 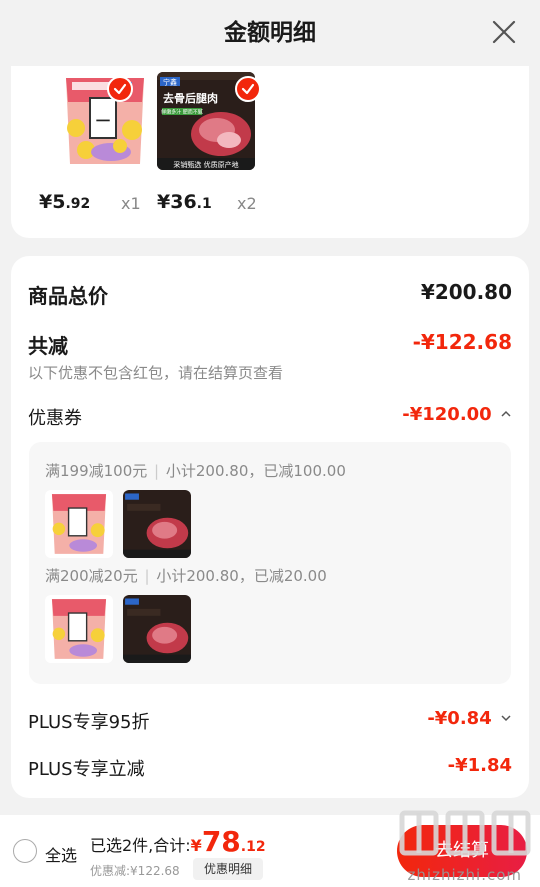 What do you see at coordinates (156, 373) in the screenshot?
I see `discount-note: 以下优惠不包含红包，请在结算页查看` at bounding box center [156, 373].